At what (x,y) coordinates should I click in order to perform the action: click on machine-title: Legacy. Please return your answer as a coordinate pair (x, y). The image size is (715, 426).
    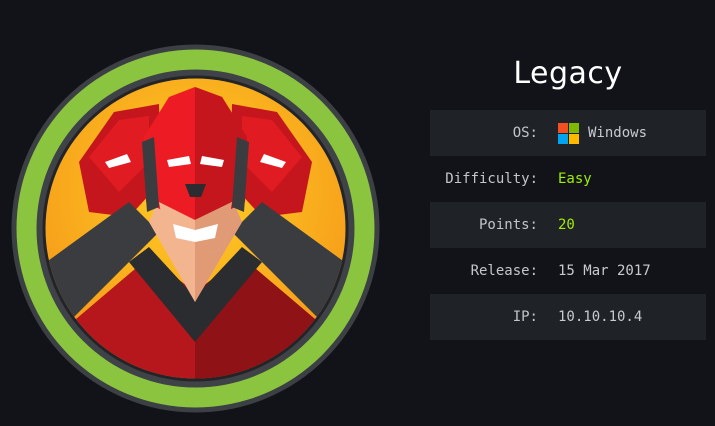
    Looking at the image, I should click on (568, 73).